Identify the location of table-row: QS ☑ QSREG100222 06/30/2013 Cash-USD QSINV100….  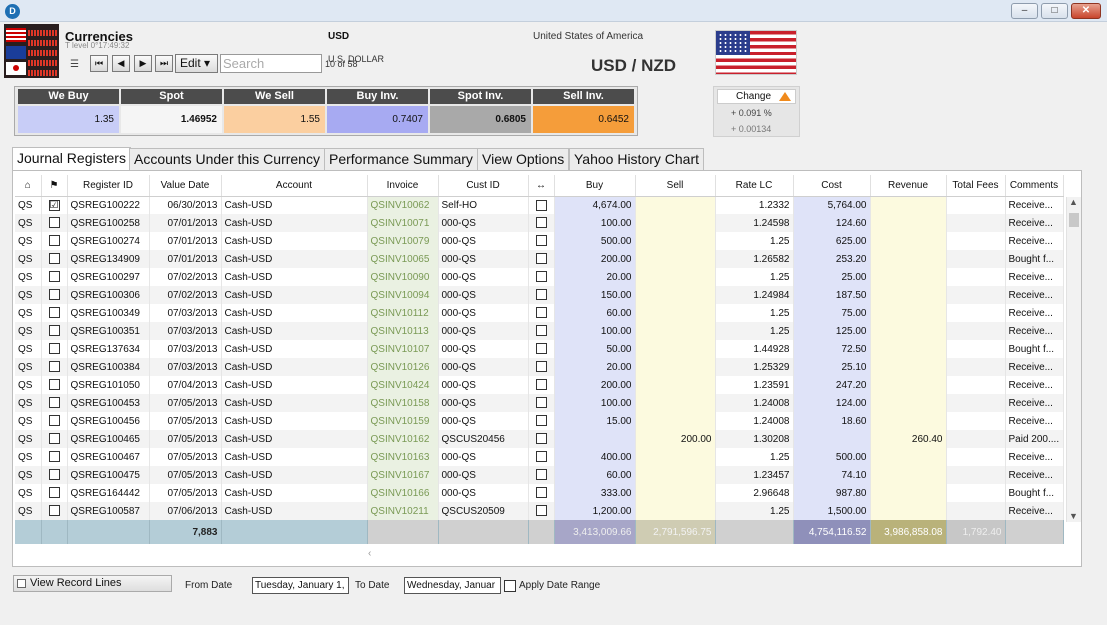
(539, 205).